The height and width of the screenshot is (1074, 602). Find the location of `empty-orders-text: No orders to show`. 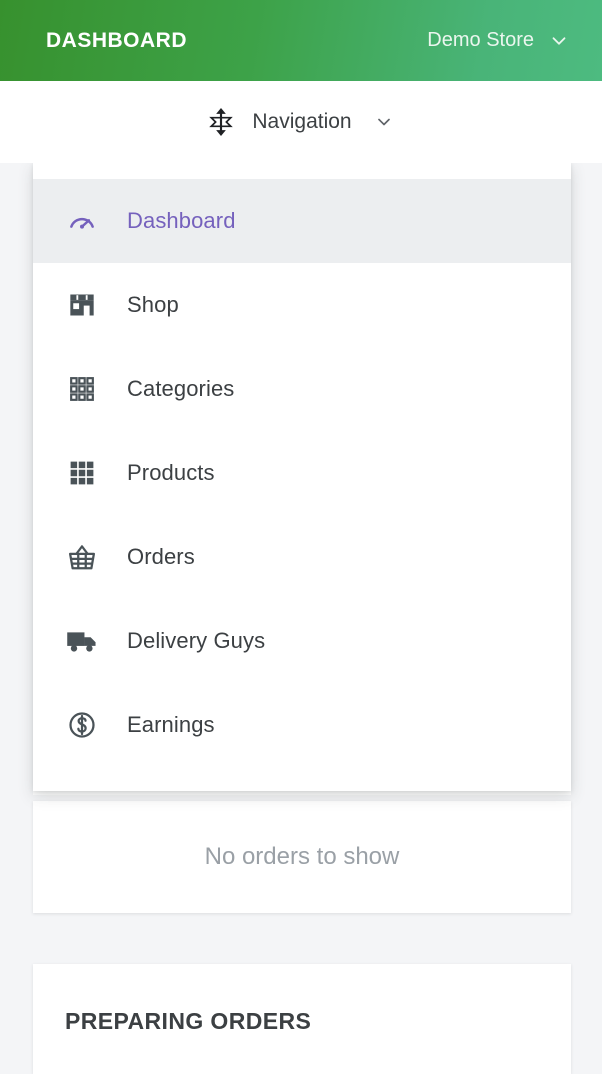

empty-orders-text: No orders to show is located at coordinates (302, 856).